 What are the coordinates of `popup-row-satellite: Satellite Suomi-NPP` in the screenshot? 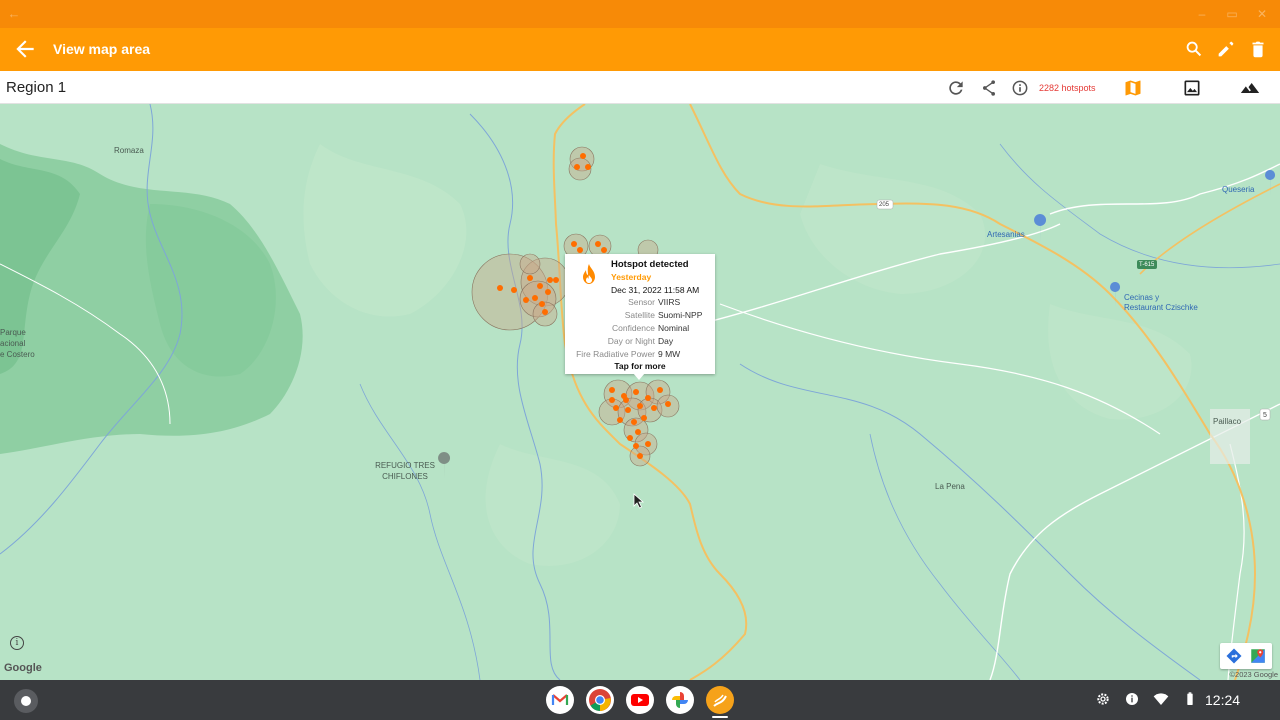 It's located at (640, 316).